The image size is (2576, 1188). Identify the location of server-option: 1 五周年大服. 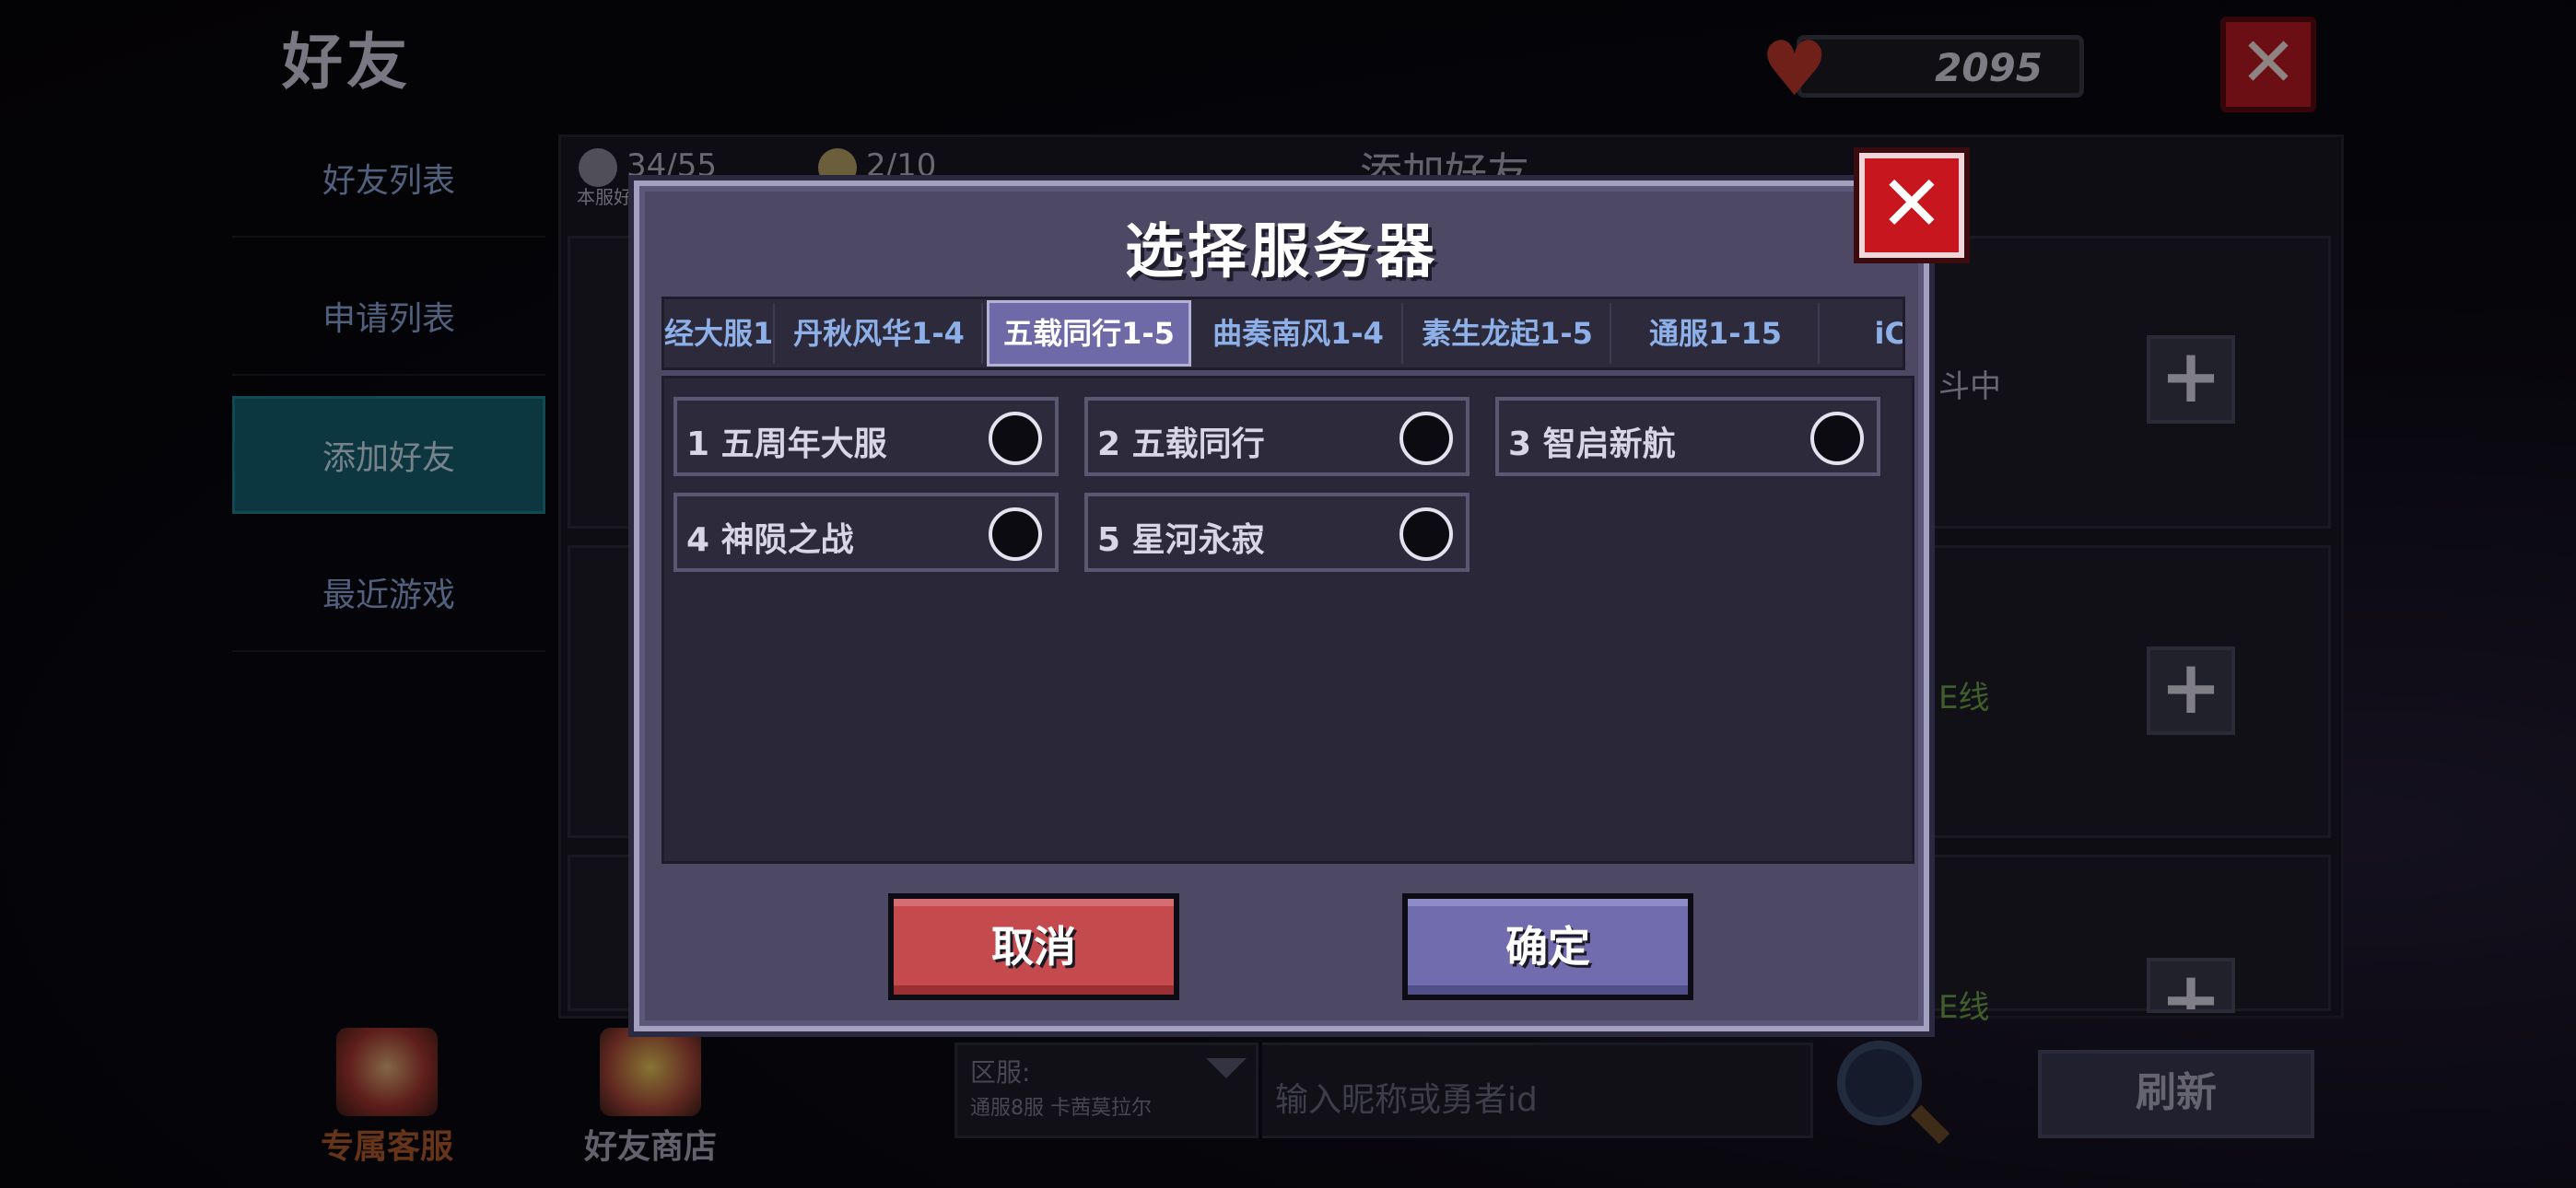
(866, 436).